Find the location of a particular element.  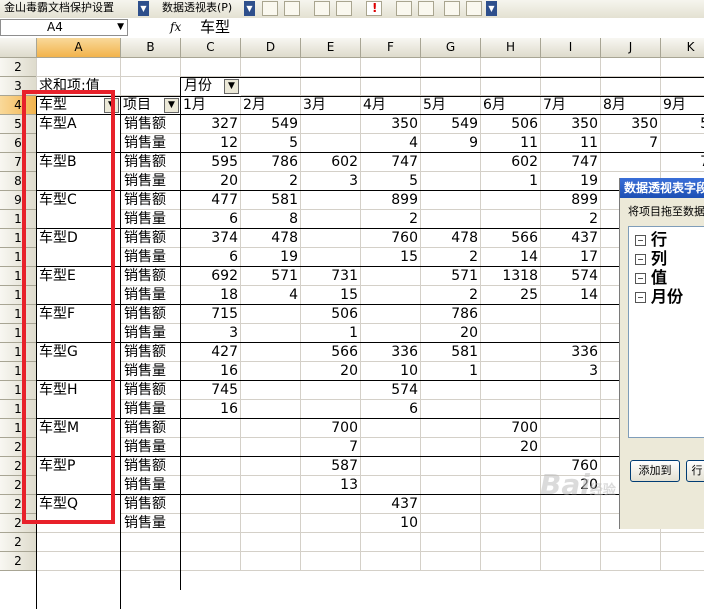

value-cell: 5 is located at coordinates (271, 143).